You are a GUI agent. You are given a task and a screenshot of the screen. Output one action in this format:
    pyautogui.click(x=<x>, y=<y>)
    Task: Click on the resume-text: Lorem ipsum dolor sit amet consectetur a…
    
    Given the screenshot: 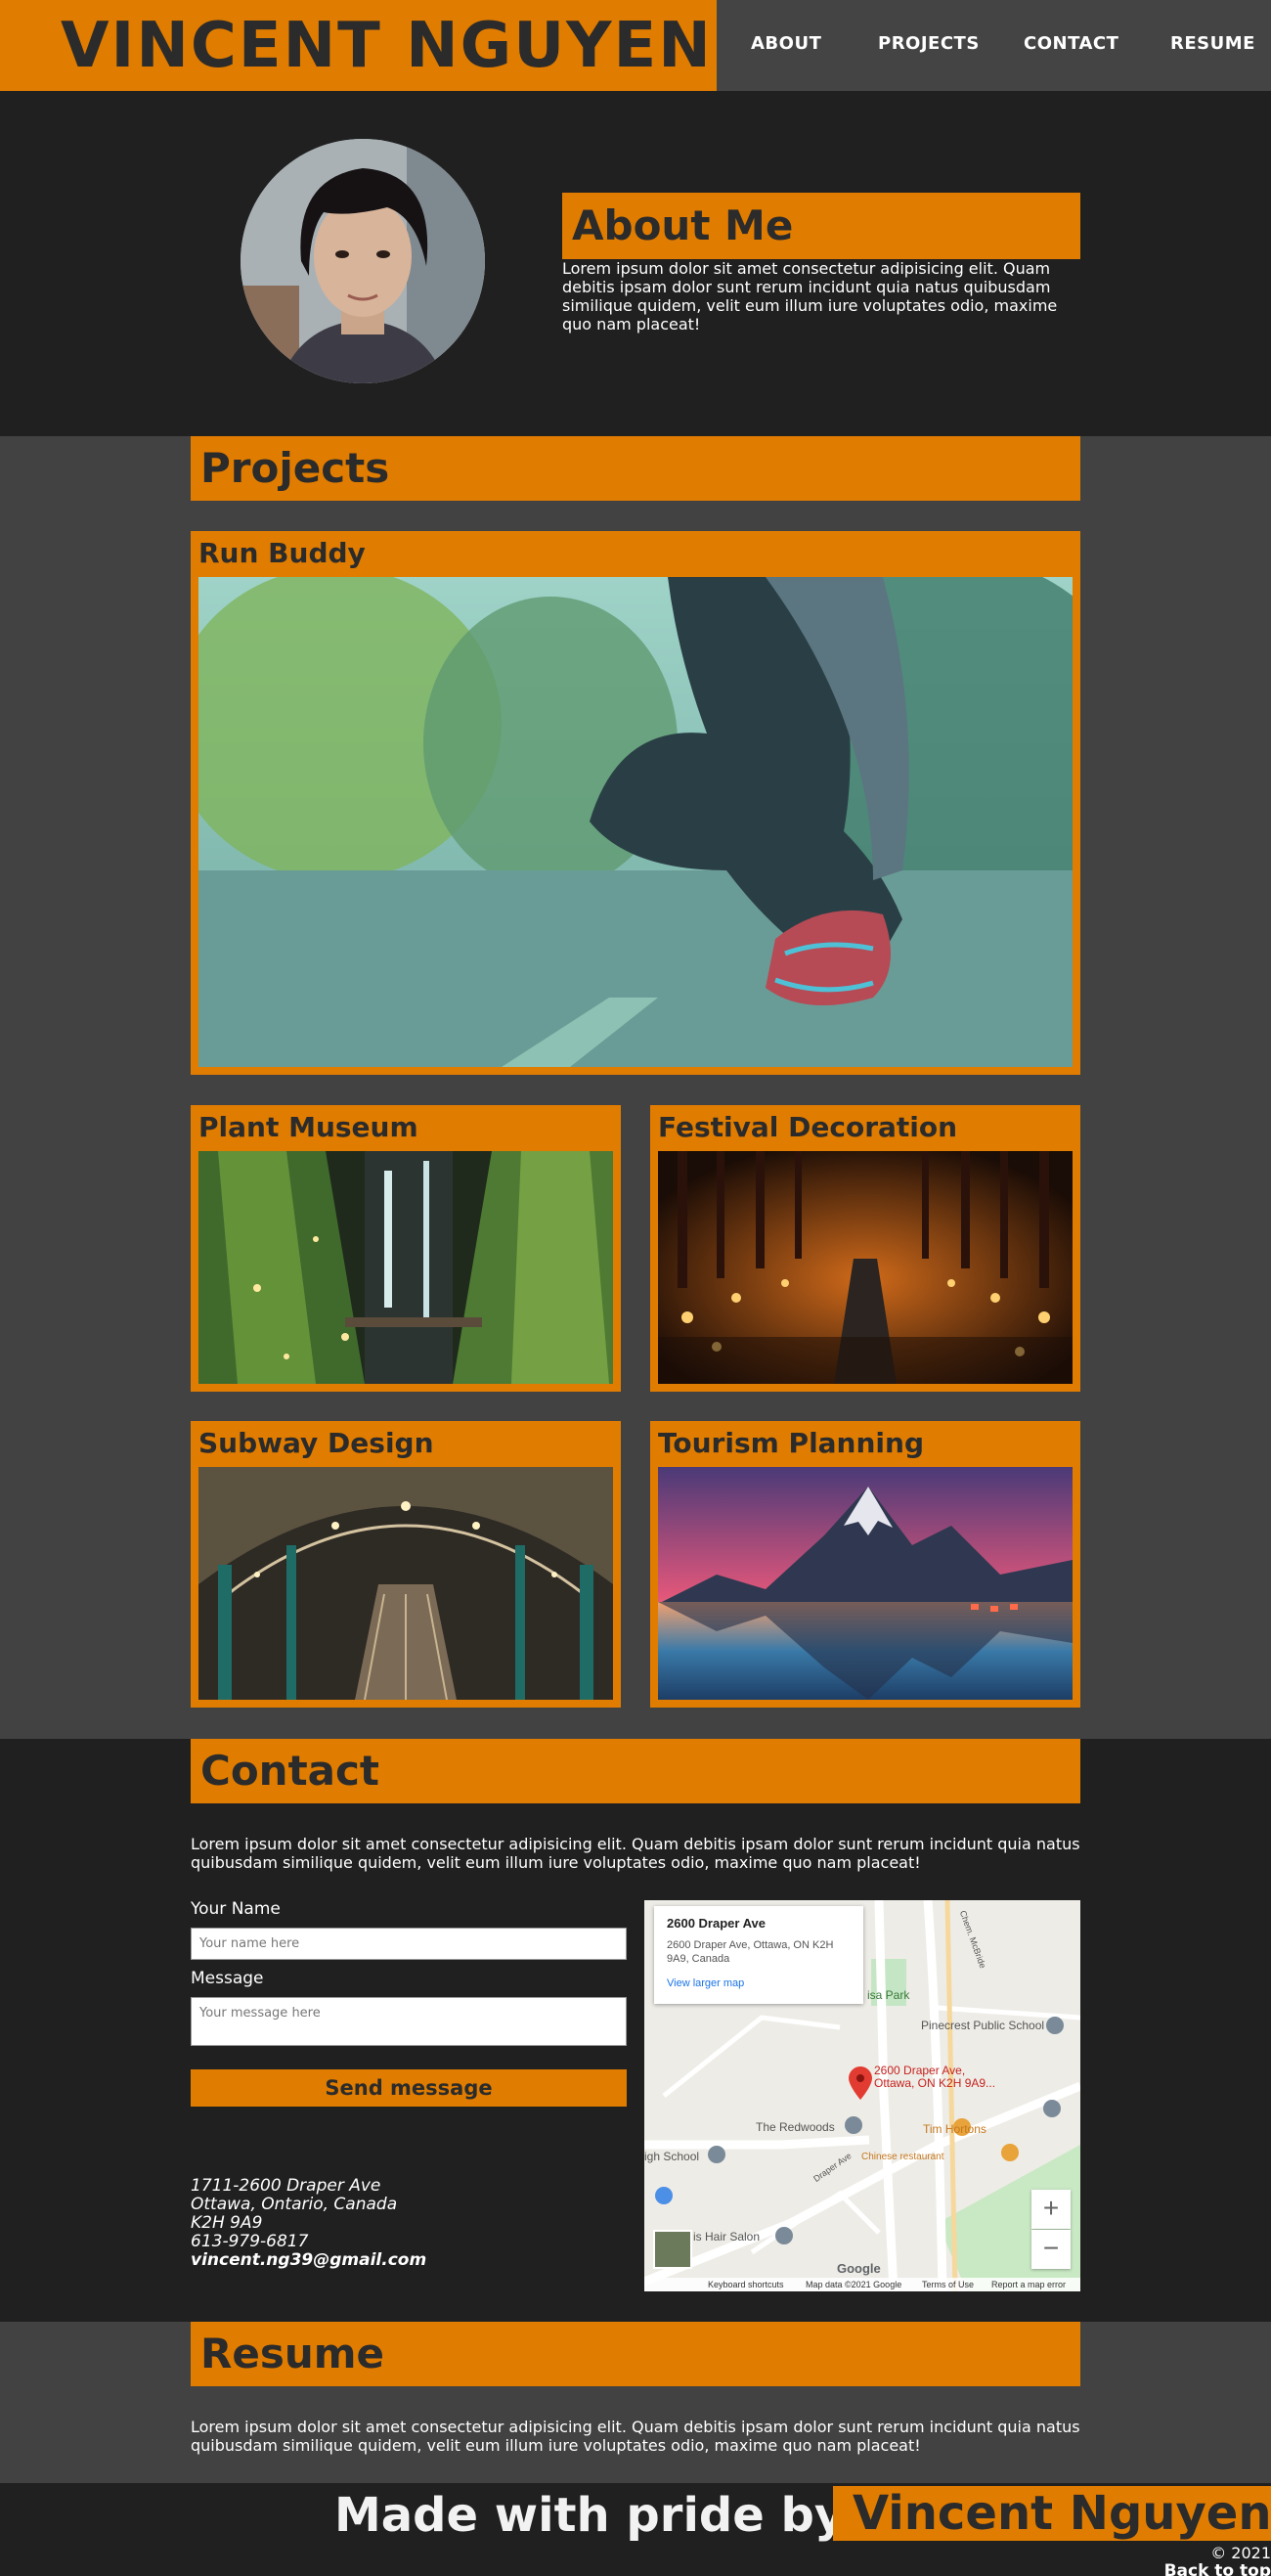 What is the action you would take?
    pyautogui.click(x=635, y=2436)
    